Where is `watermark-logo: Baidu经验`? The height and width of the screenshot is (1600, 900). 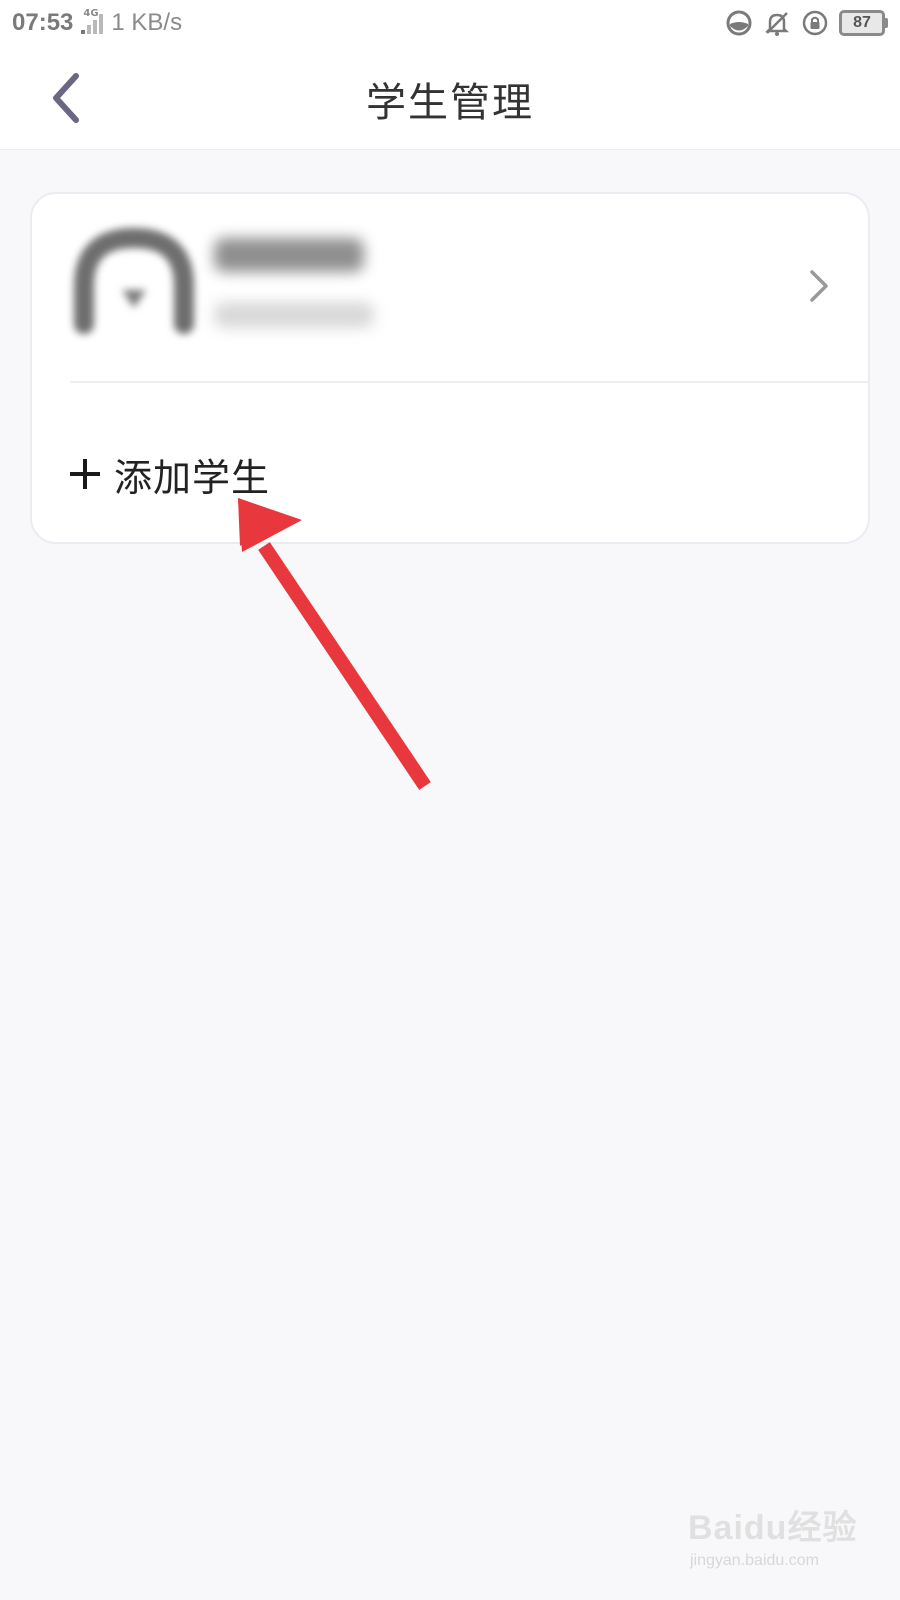
watermark-logo: Baidu经验 is located at coordinates (773, 1528).